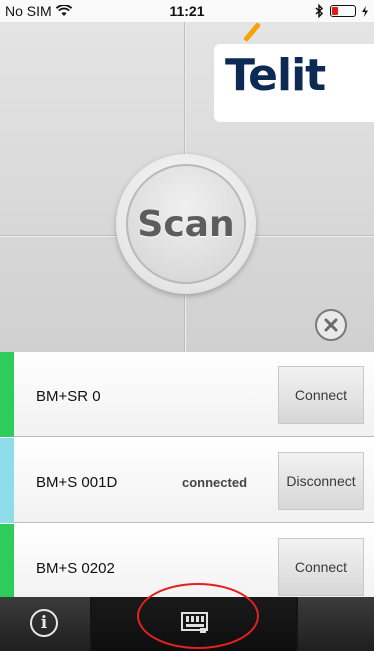 The width and height of the screenshot is (374, 651). I want to click on device-name: BM+S 001D, so click(77, 482).